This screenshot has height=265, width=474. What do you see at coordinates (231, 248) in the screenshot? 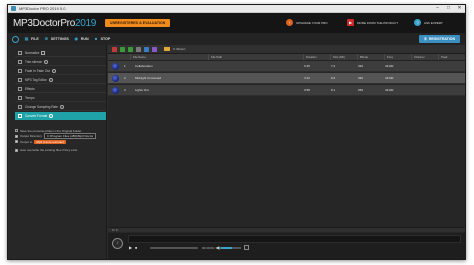
I see `volume-slider` at bounding box center [231, 248].